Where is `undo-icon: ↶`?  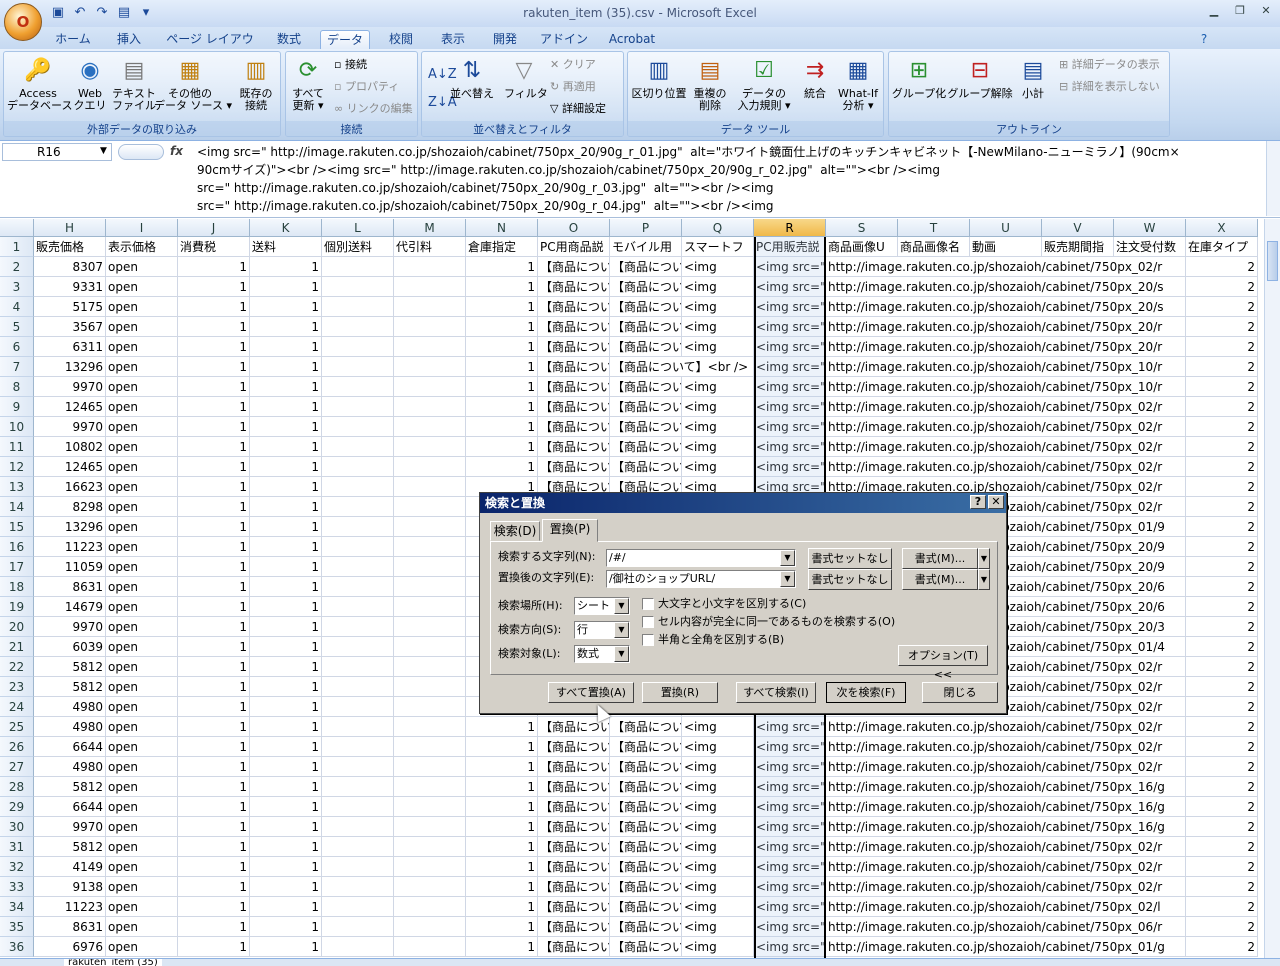
undo-icon: ↶ is located at coordinates (80, 13).